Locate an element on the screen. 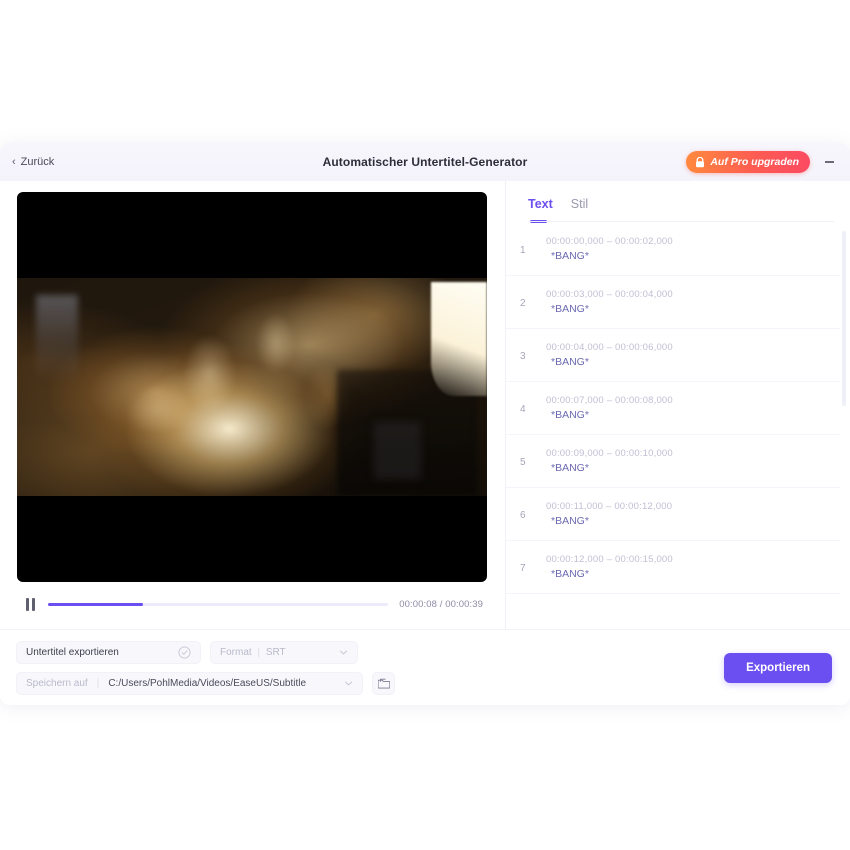  subtitle-tabs: Text Stil is located at coordinates (678, 210).